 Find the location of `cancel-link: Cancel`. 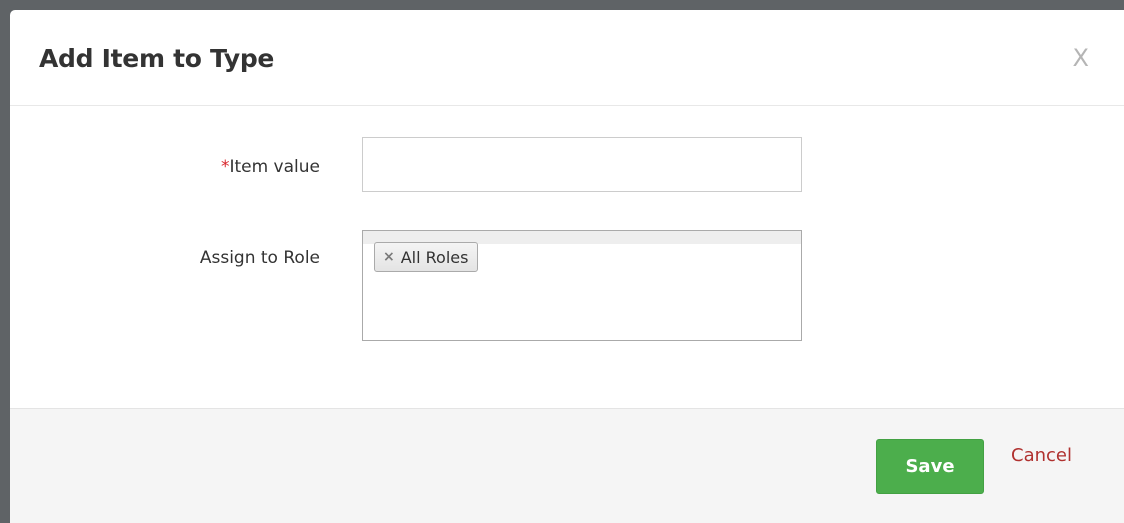

cancel-link: Cancel is located at coordinates (1041, 456).